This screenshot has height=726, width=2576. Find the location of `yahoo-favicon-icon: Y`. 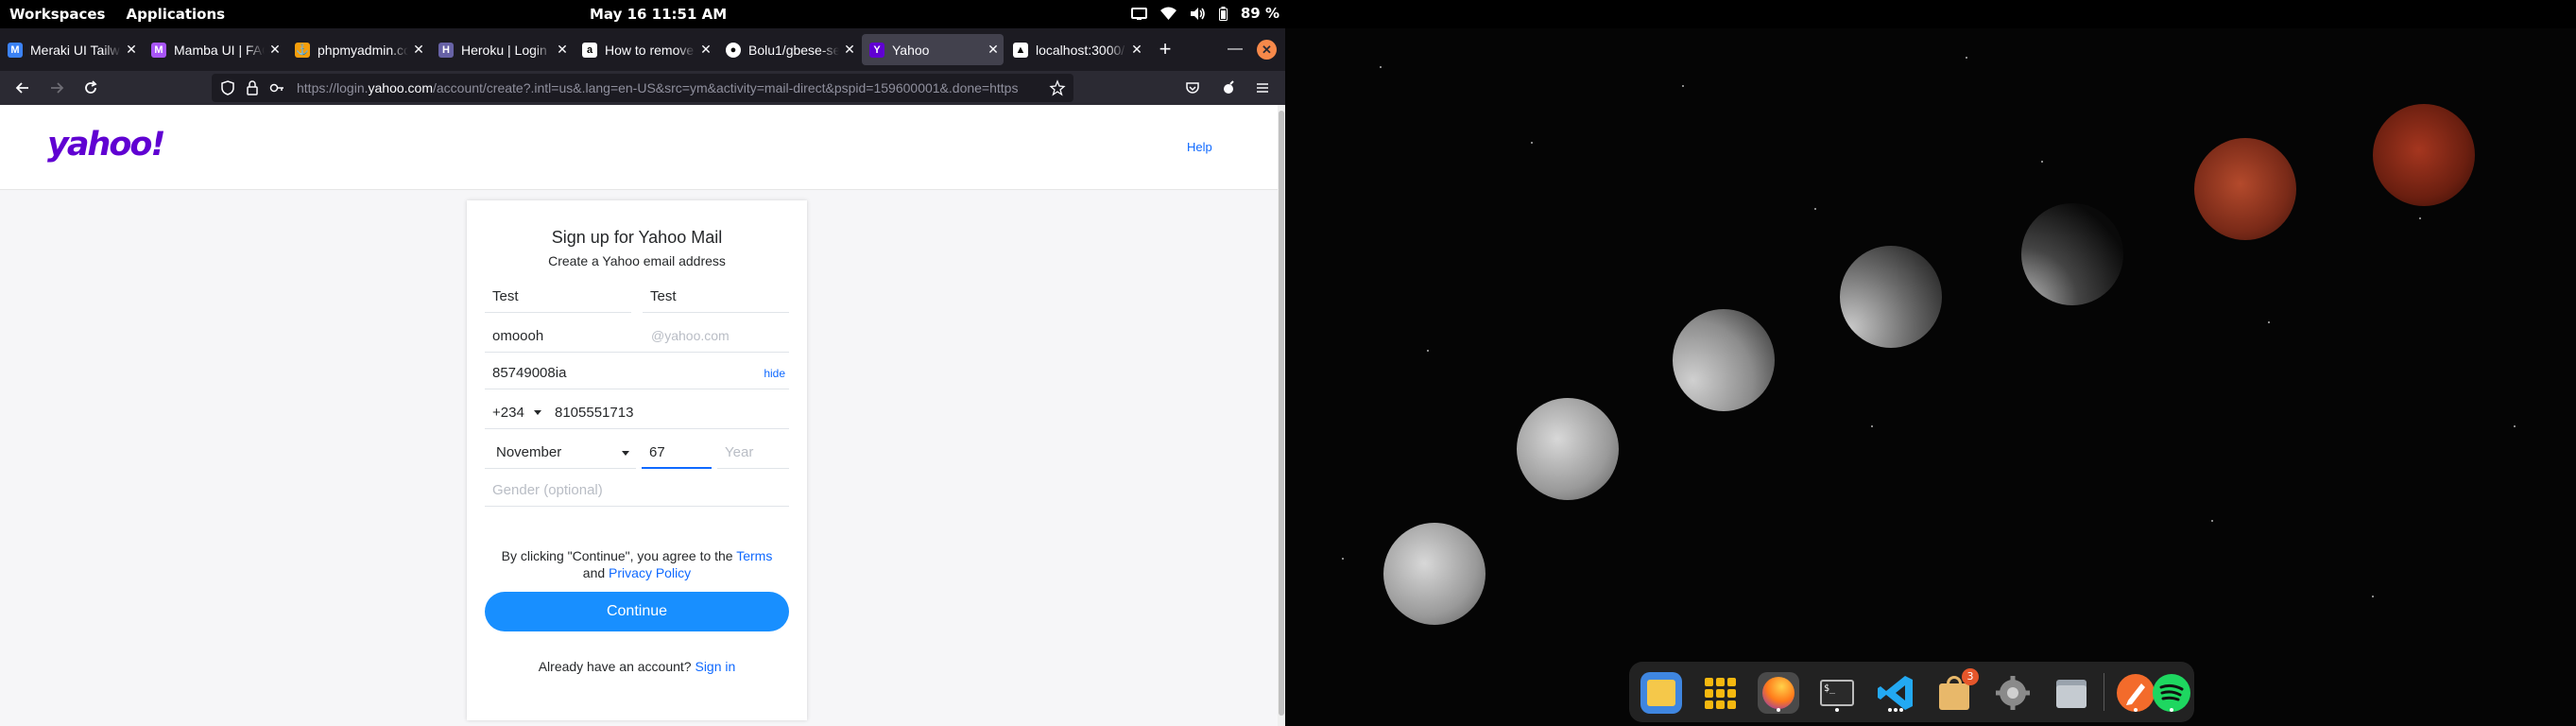

yahoo-favicon-icon: Y is located at coordinates (876, 50).